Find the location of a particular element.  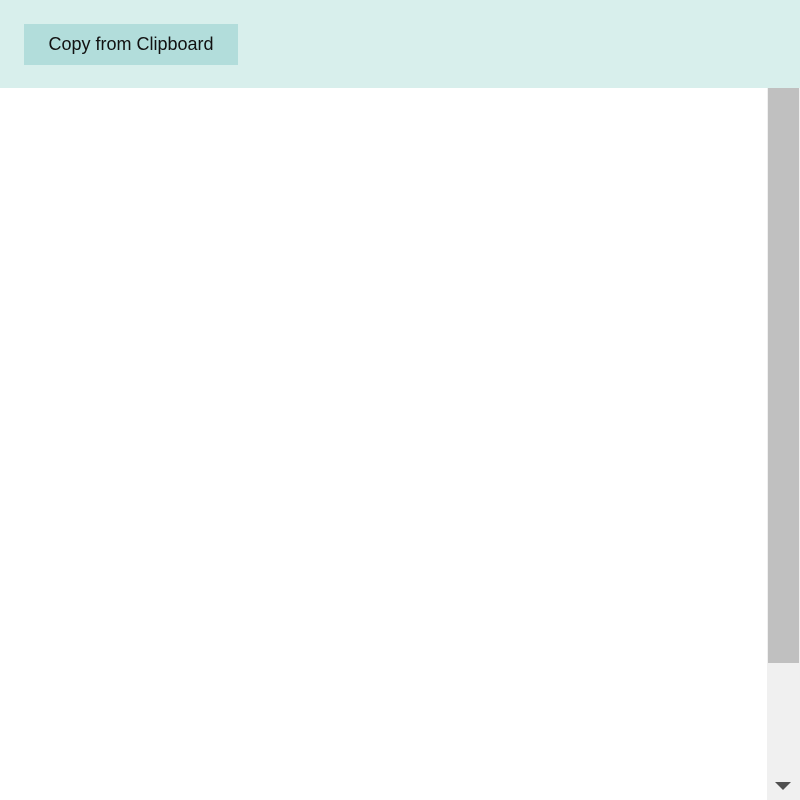

vertical-scrollbar is located at coordinates (783, 444).